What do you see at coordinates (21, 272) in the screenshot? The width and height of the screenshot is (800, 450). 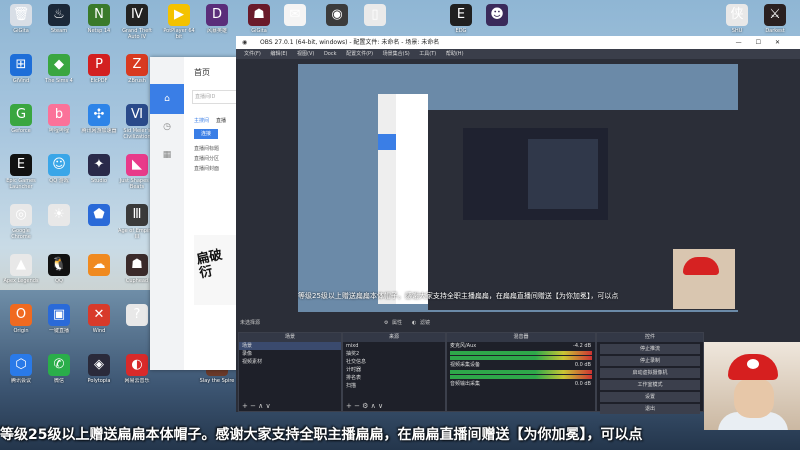 I see `desktop-icon: ▲ Apex Legends` at bounding box center [21, 272].